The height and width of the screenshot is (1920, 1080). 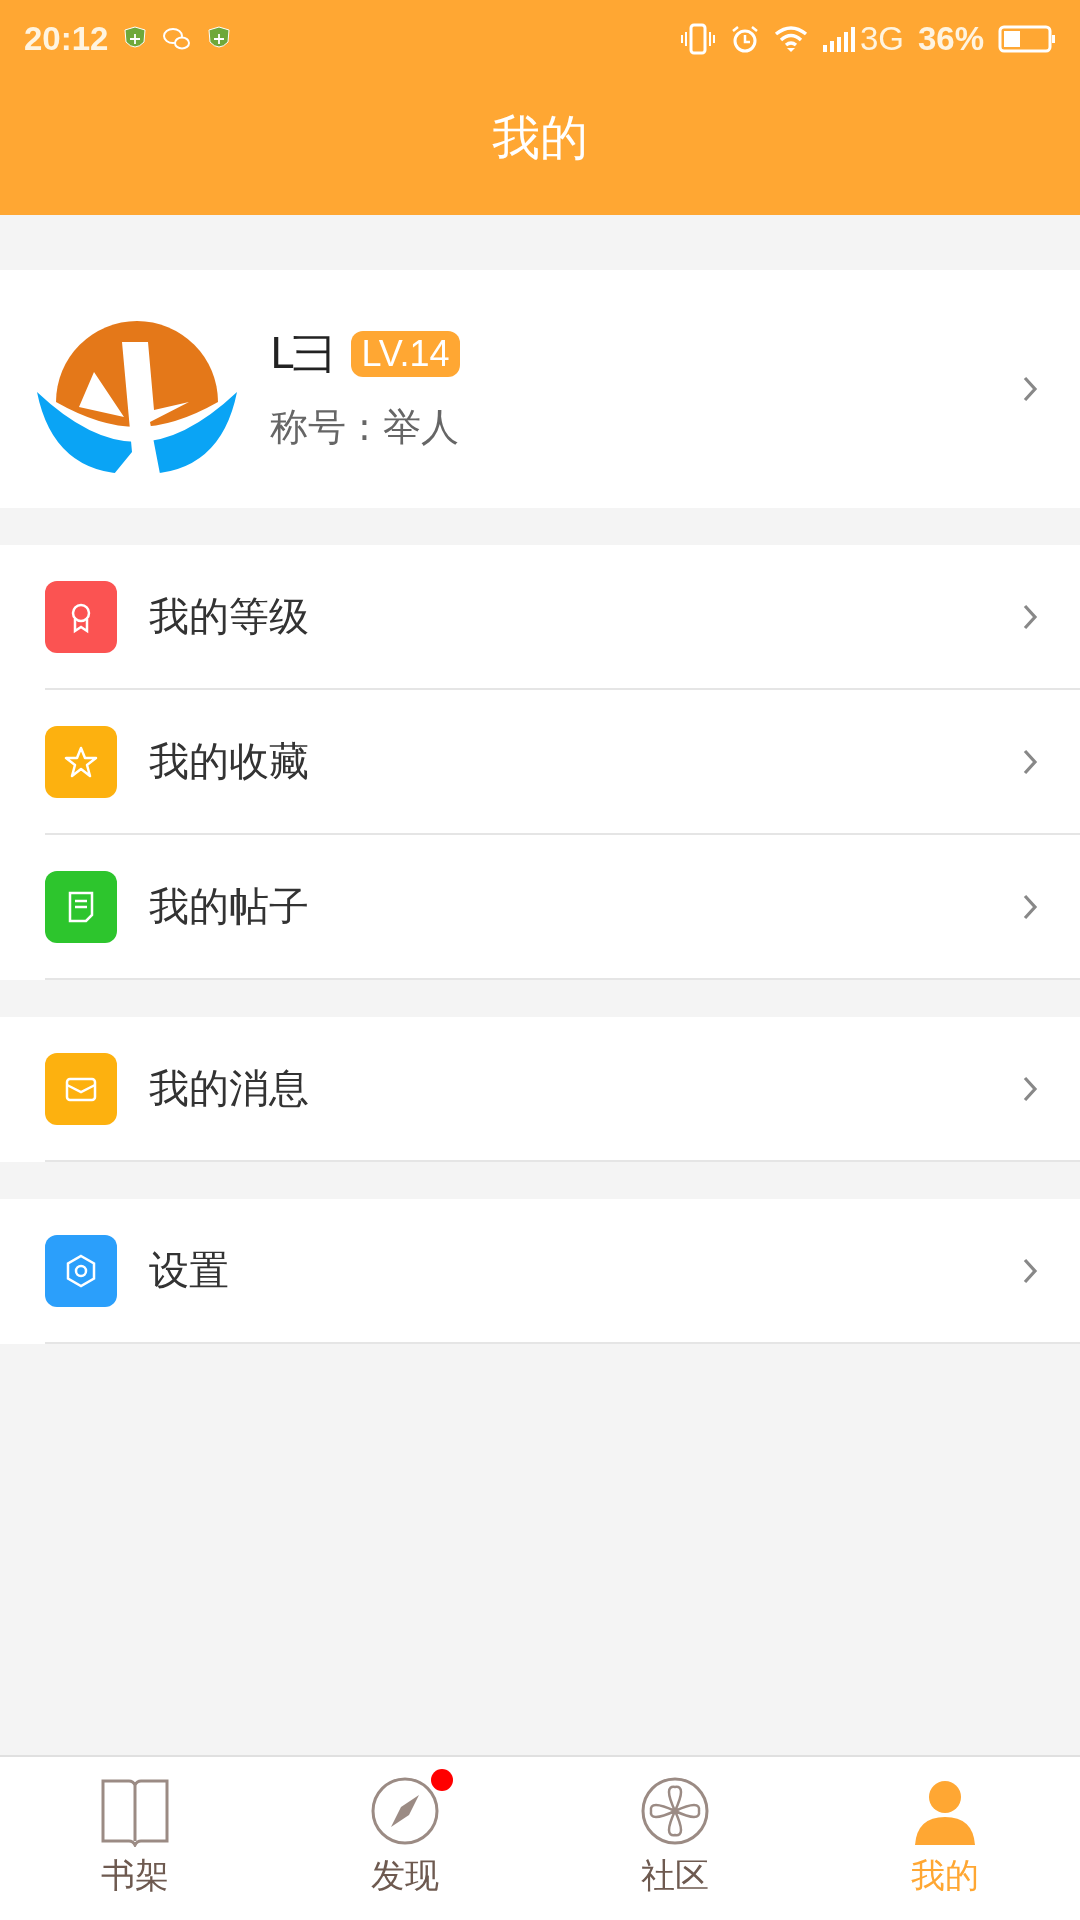 I want to click on tab-label: 我的, so click(x=945, y=1875).